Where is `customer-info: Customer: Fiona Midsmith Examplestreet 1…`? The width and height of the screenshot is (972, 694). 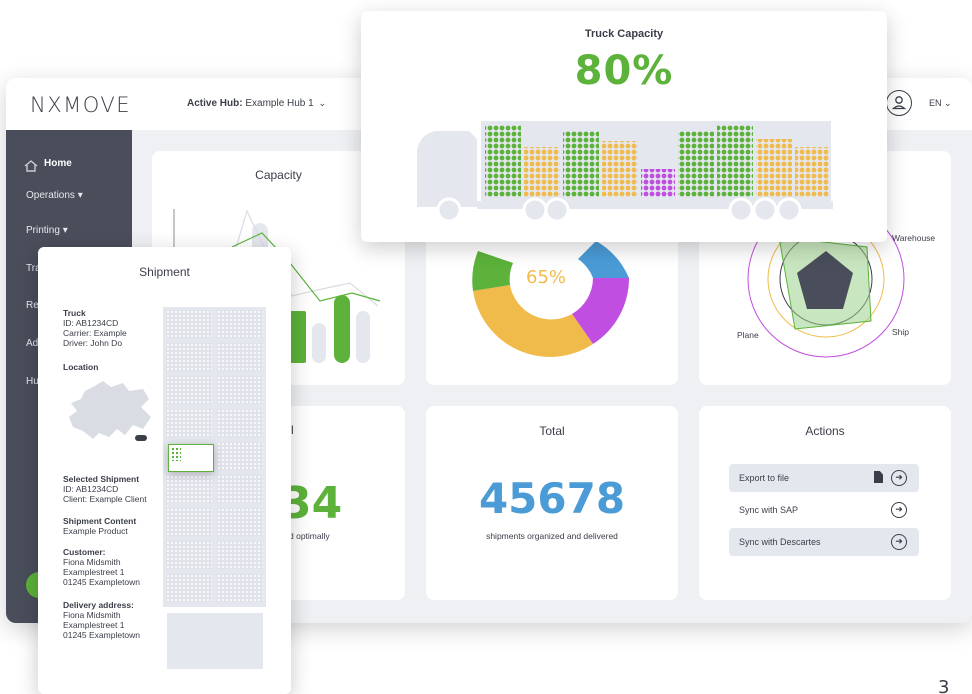 customer-info: Customer: Fiona Midsmith Examplestreet 1… is located at coordinates (101, 567).